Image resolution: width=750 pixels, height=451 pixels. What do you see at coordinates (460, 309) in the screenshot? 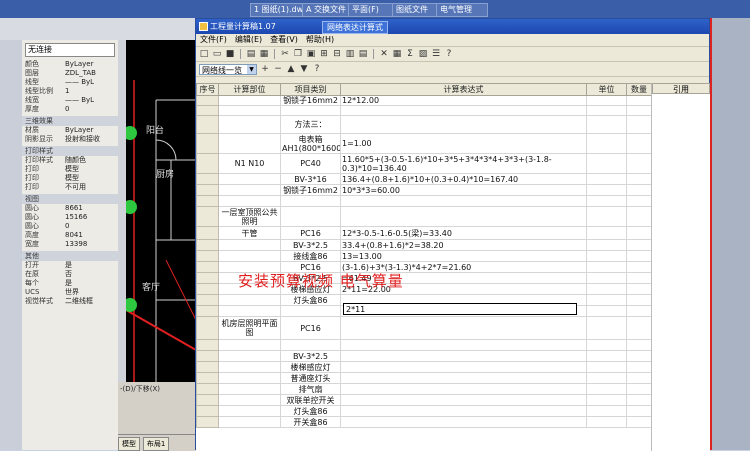
I see `cell-edit-input: 2*11` at bounding box center [460, 309].